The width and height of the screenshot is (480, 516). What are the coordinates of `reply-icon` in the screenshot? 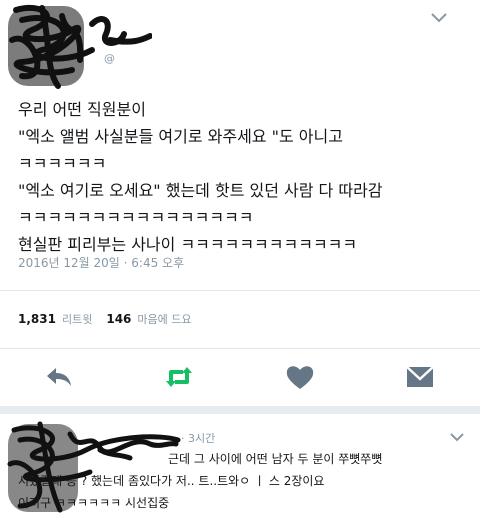 It's located at (59, 377).